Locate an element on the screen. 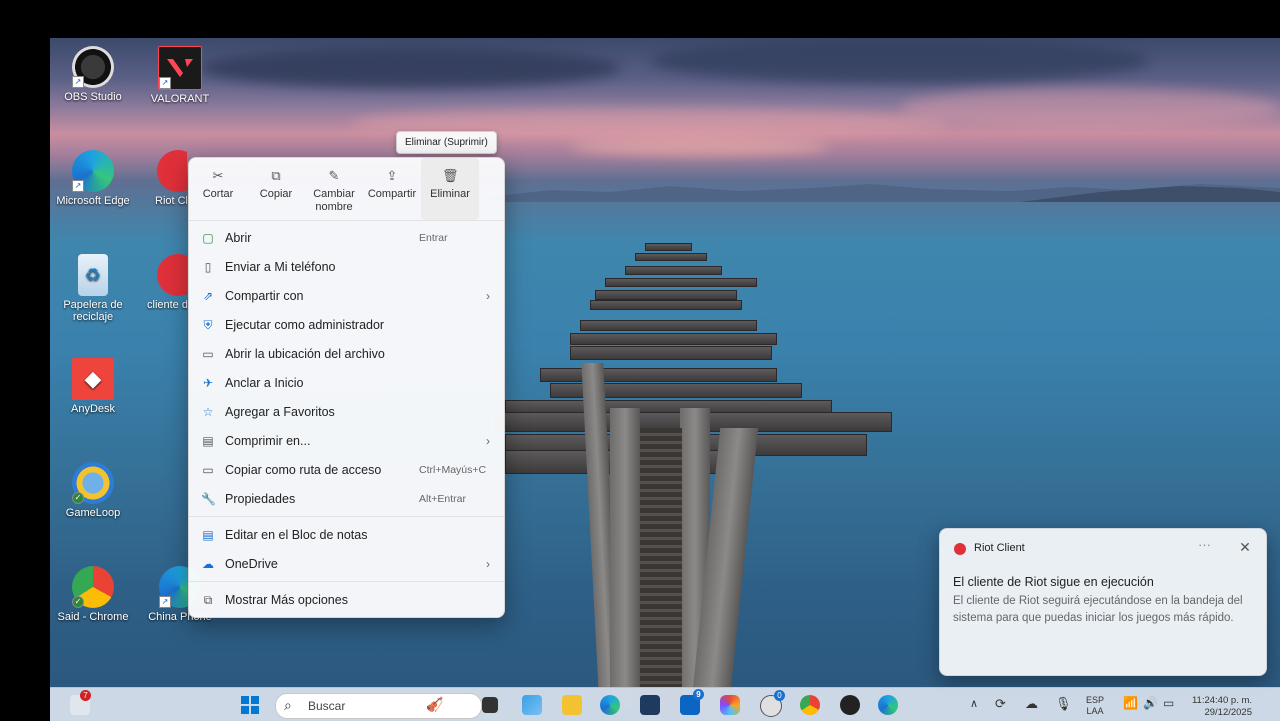 The width and height of the screenshot is (1280, 721). desktop-icon-label: cliente d is located at coordinates (167, 305).